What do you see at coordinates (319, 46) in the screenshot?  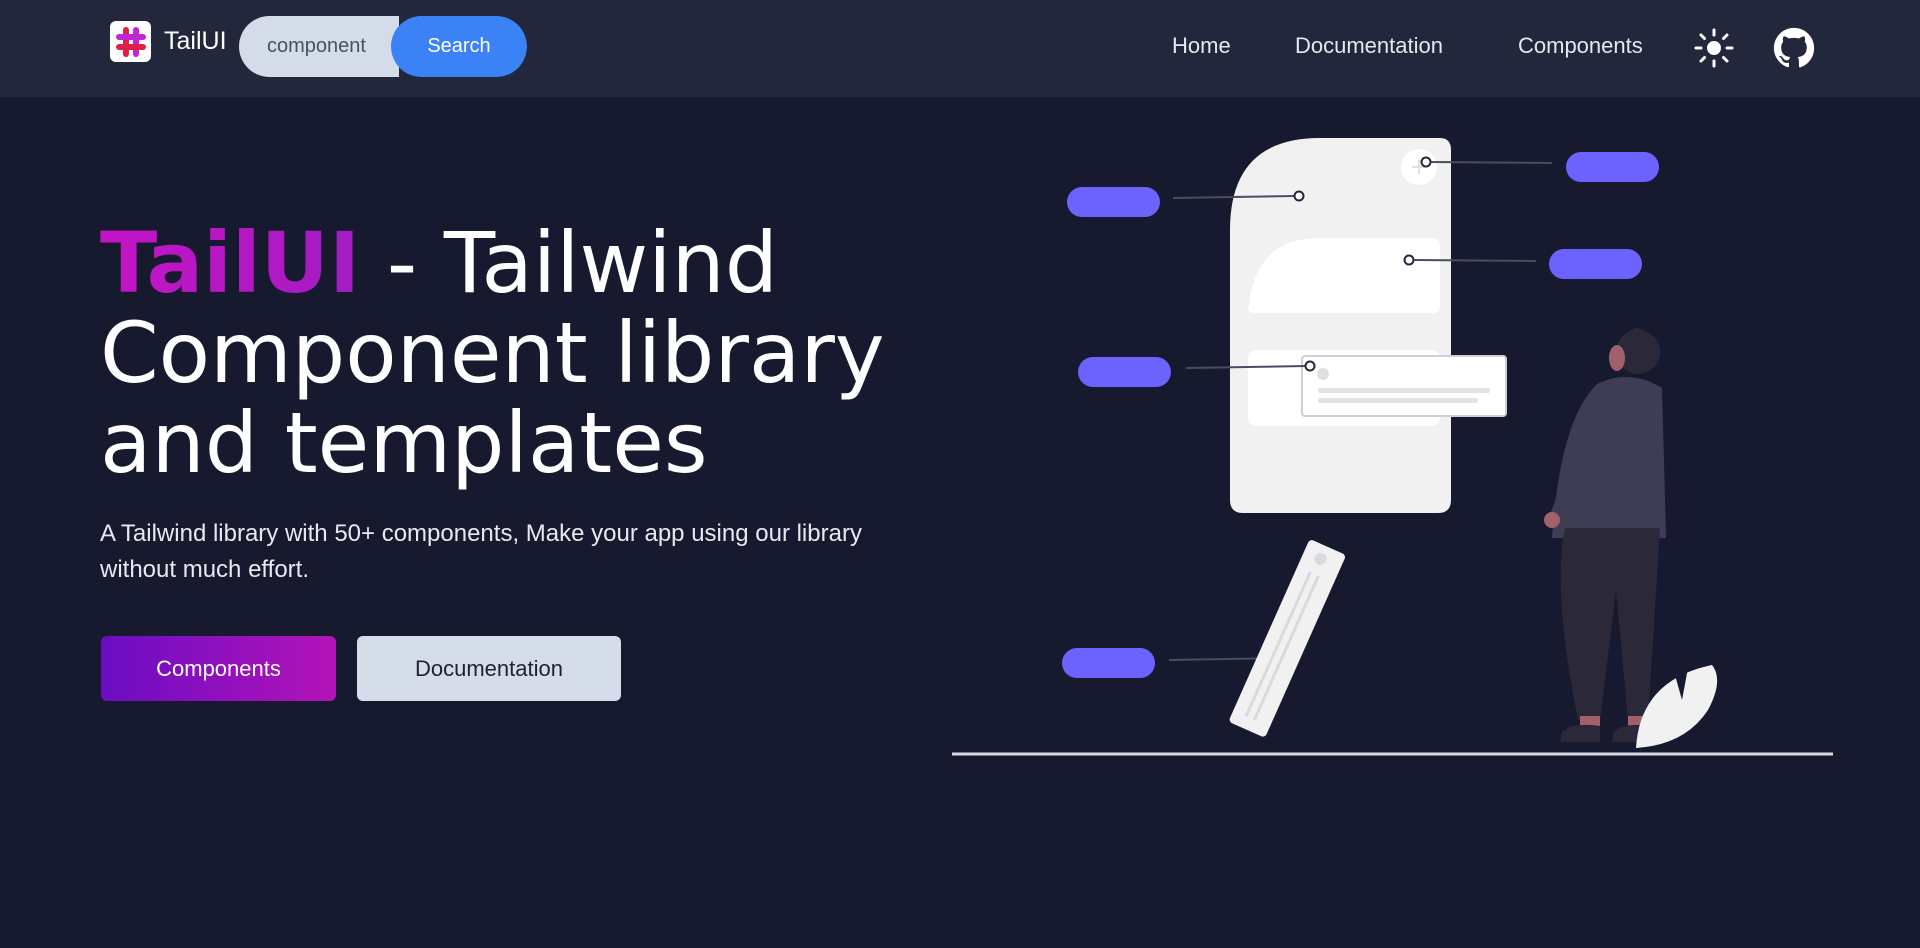 I see `search-input` at bounding box center [319, 46].